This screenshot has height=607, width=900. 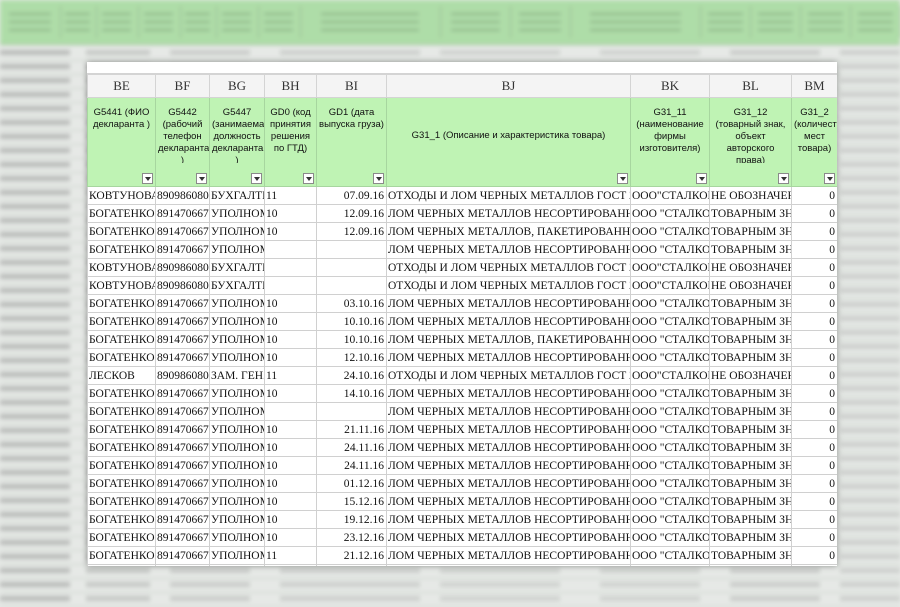 I want to click on grid-cell: 24.11.16, so click(x=351, y=465).